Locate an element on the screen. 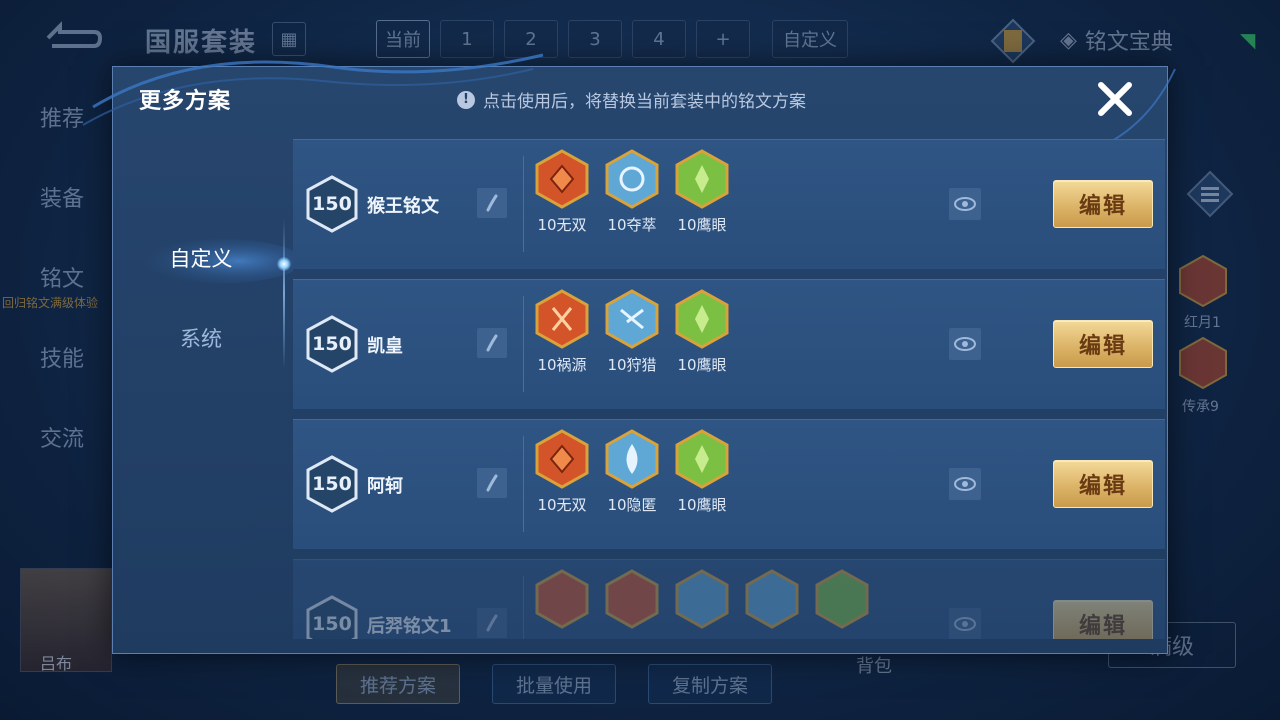 The width and height of the screenshot is (1280, 720). tab-add: + is located at coordinates (723, 39).